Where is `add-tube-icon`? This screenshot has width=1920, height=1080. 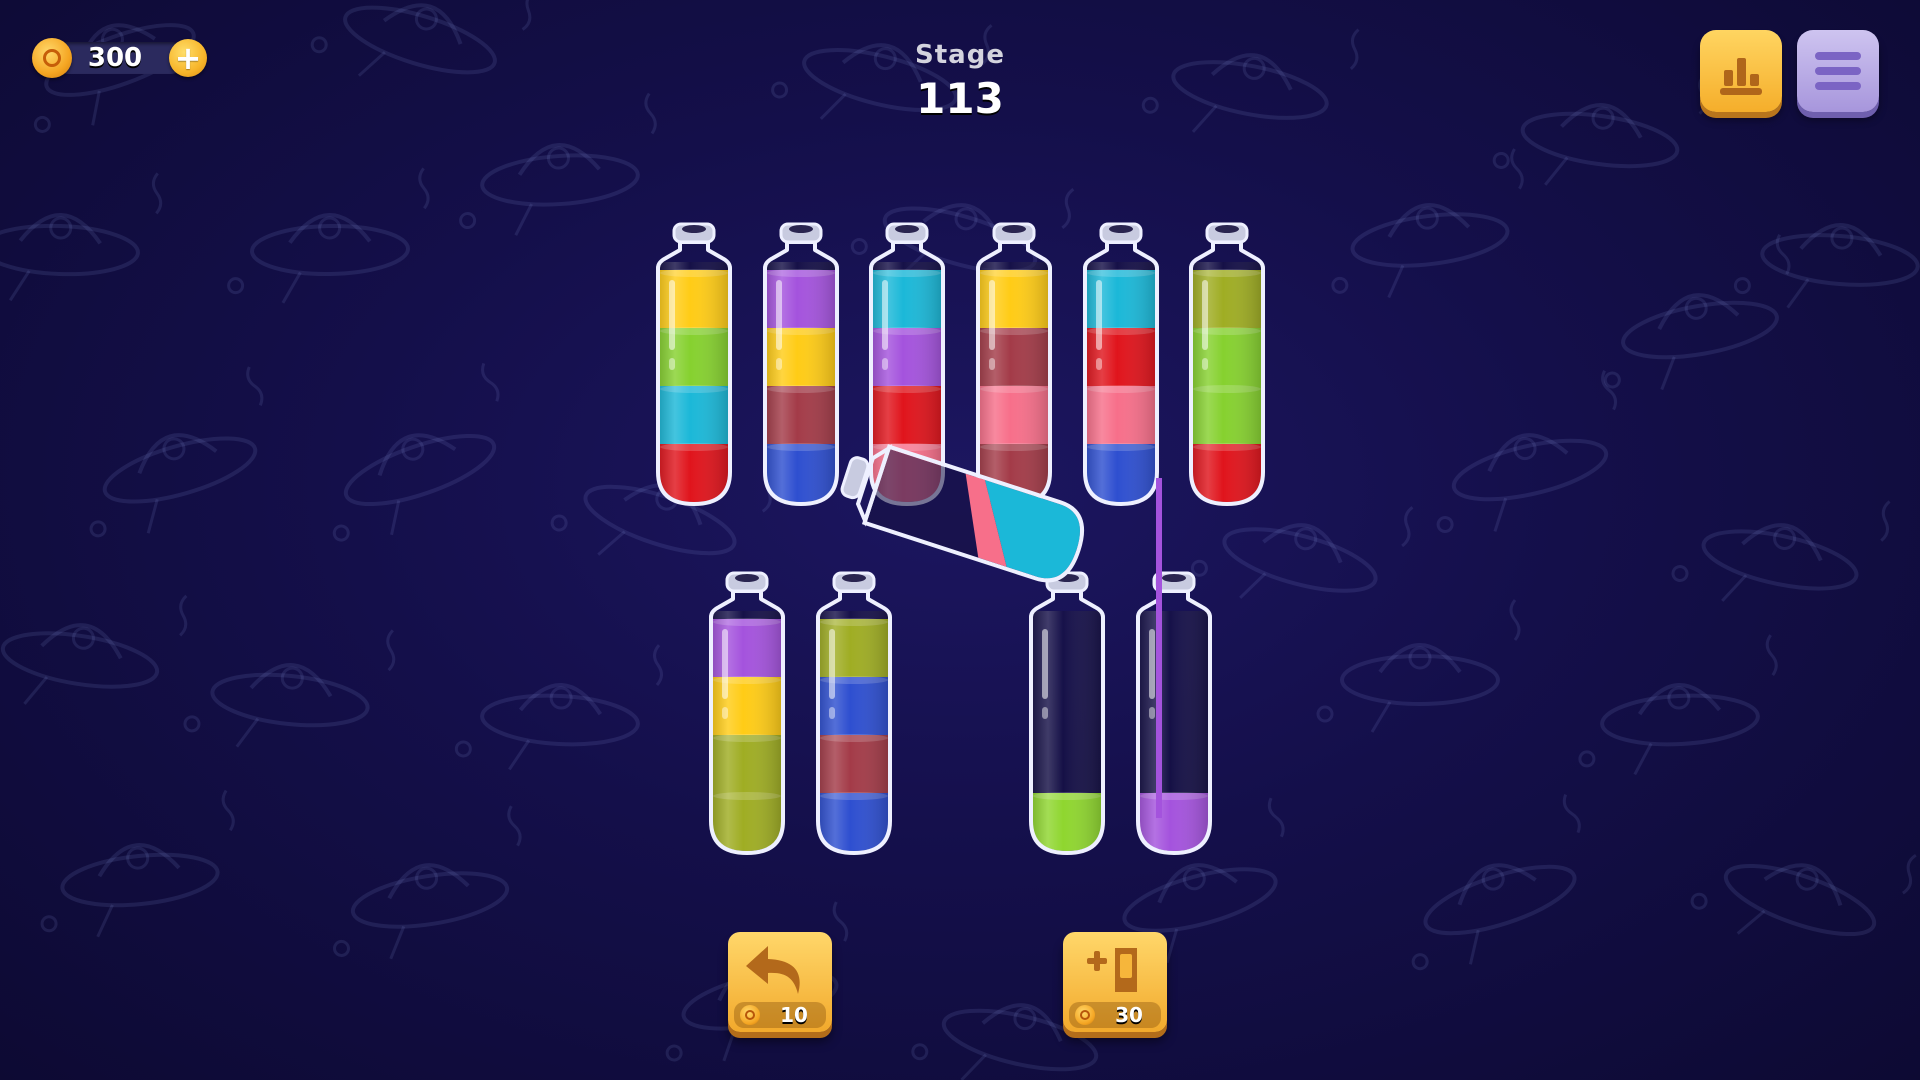 add-tube-icon is located at coordinates (1115, 967).